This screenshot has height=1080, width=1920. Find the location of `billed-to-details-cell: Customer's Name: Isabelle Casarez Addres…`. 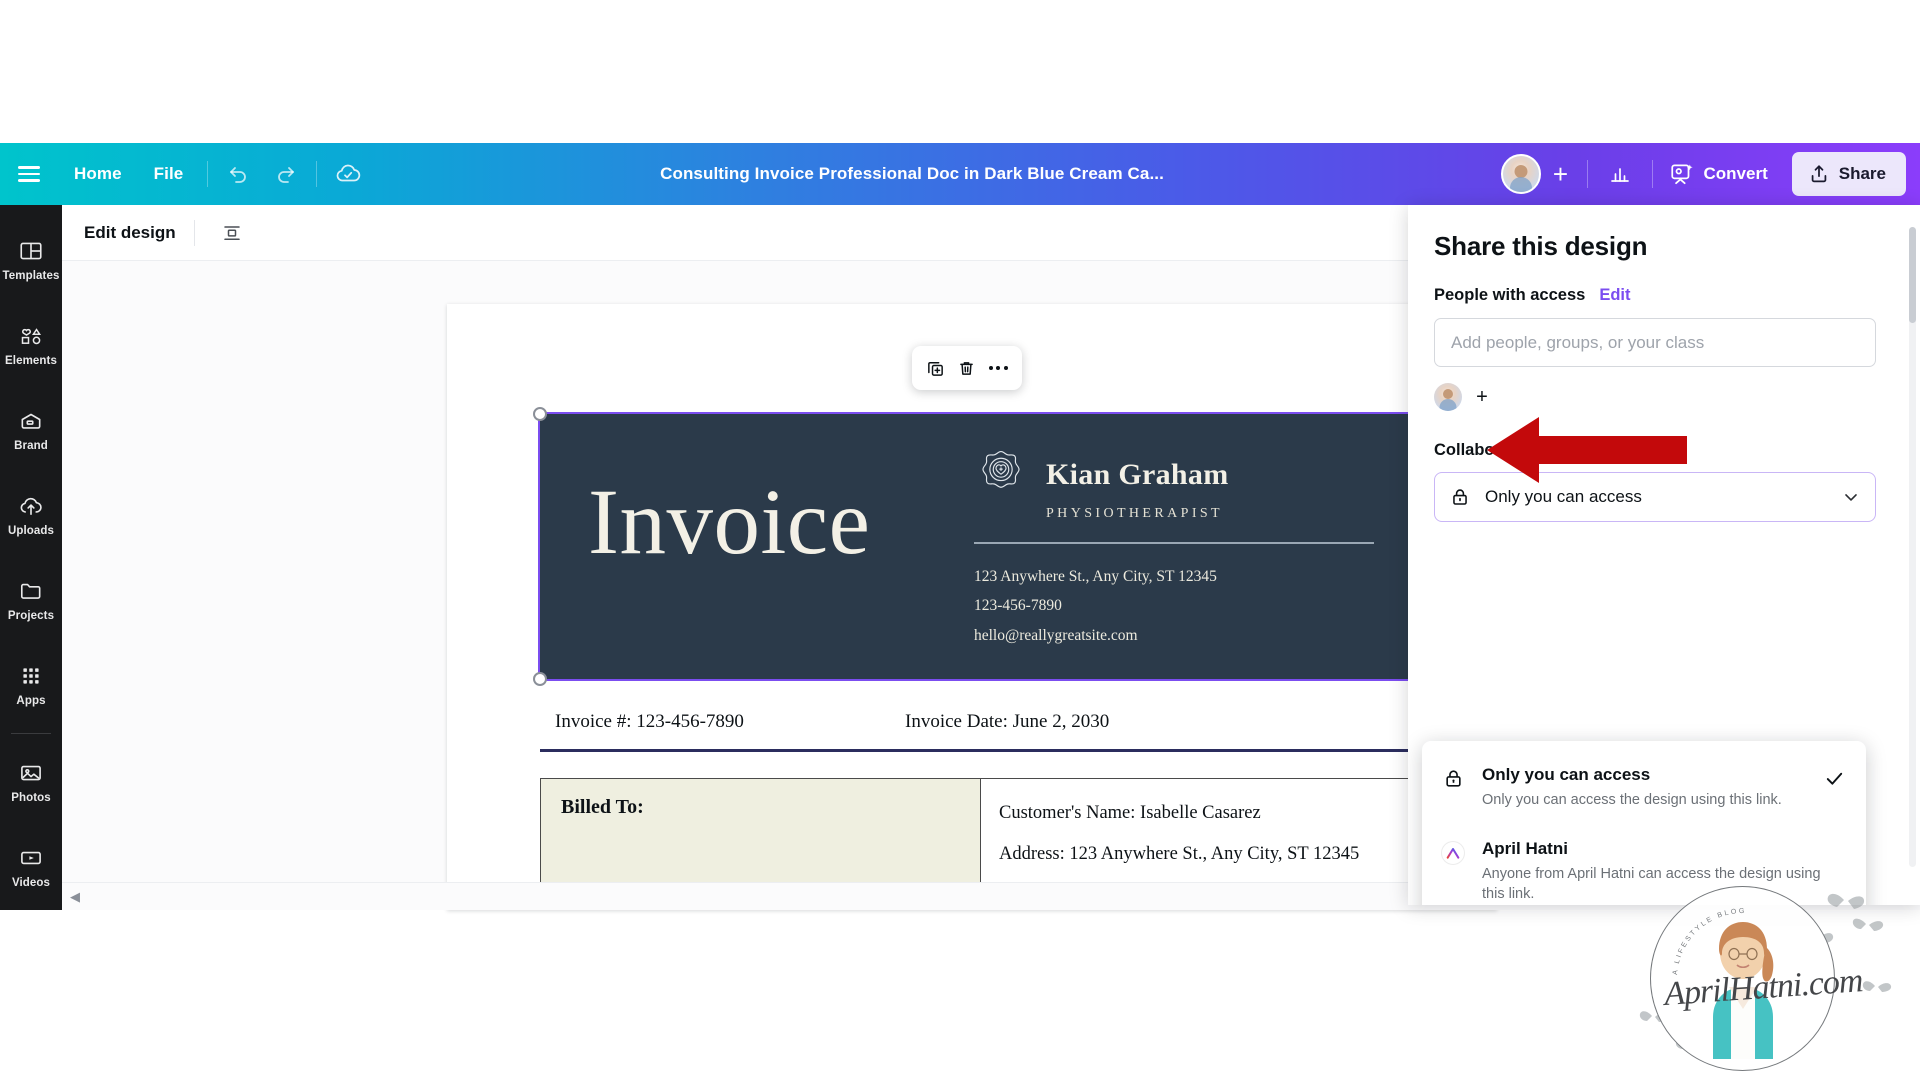

billed-to-details-cell: Customer's Name: Isabelle Casarez Addres… is located at coordinates (1200, 841).